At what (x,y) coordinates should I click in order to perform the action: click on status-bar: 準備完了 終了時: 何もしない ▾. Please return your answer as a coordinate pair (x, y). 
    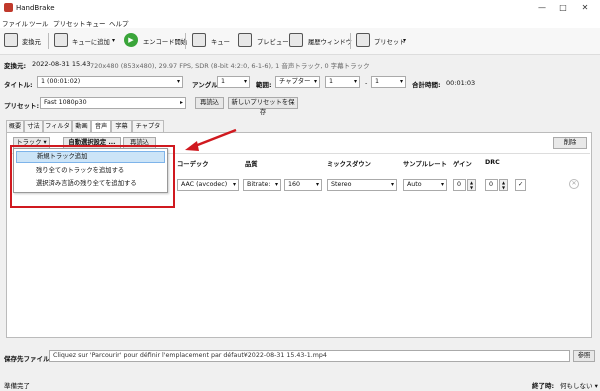
    Looking at the image, I should click on (300, 383).